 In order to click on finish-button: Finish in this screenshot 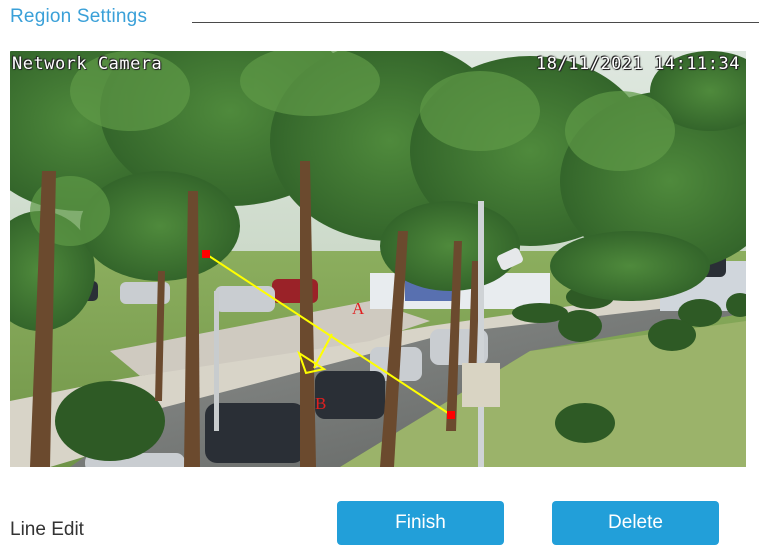, I will do `click(420, 523)`.